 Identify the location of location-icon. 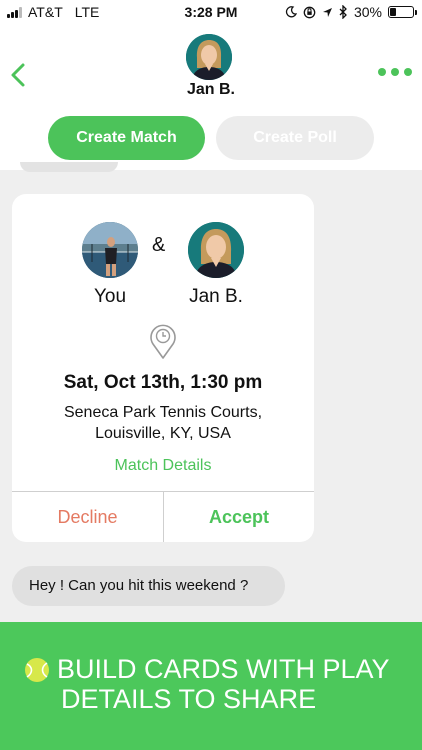
(327, 12).